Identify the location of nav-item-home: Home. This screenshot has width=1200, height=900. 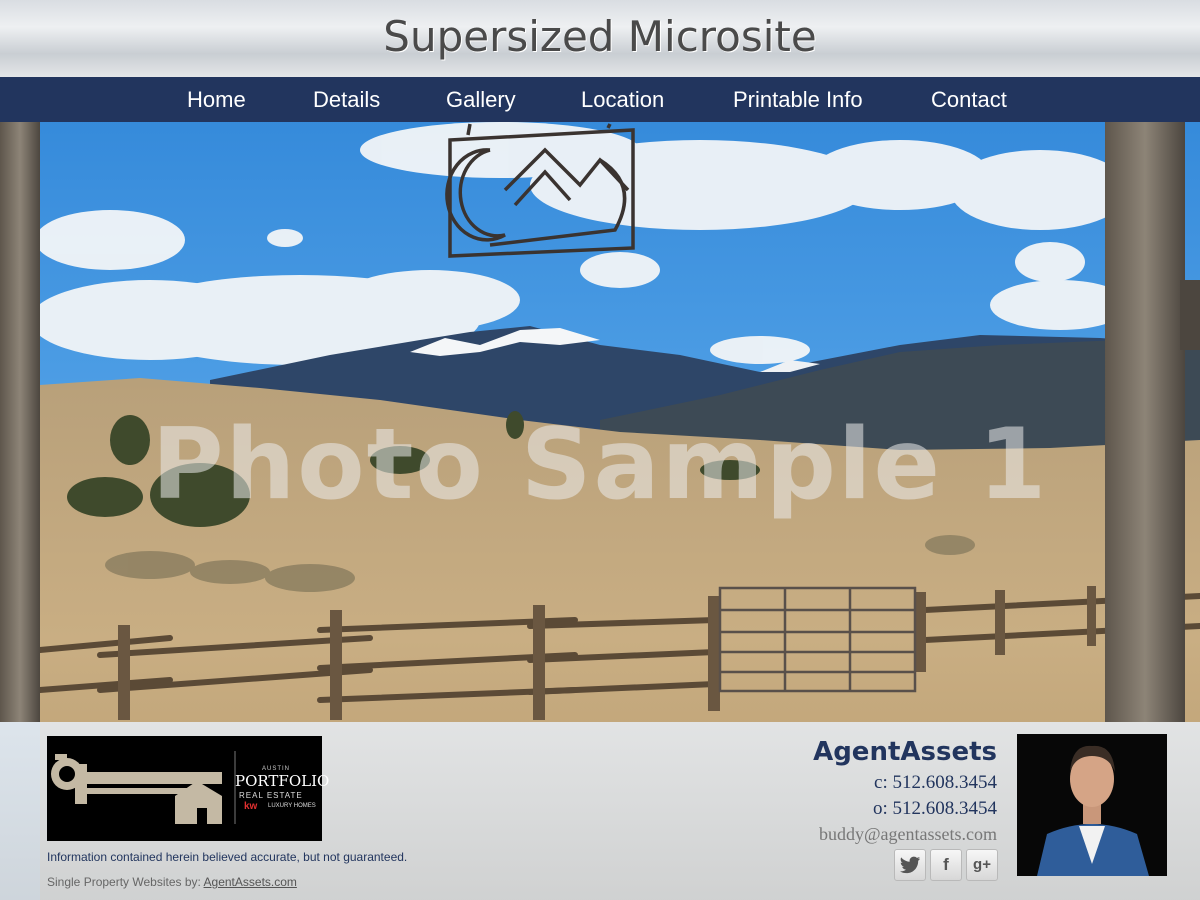
(216, 99).